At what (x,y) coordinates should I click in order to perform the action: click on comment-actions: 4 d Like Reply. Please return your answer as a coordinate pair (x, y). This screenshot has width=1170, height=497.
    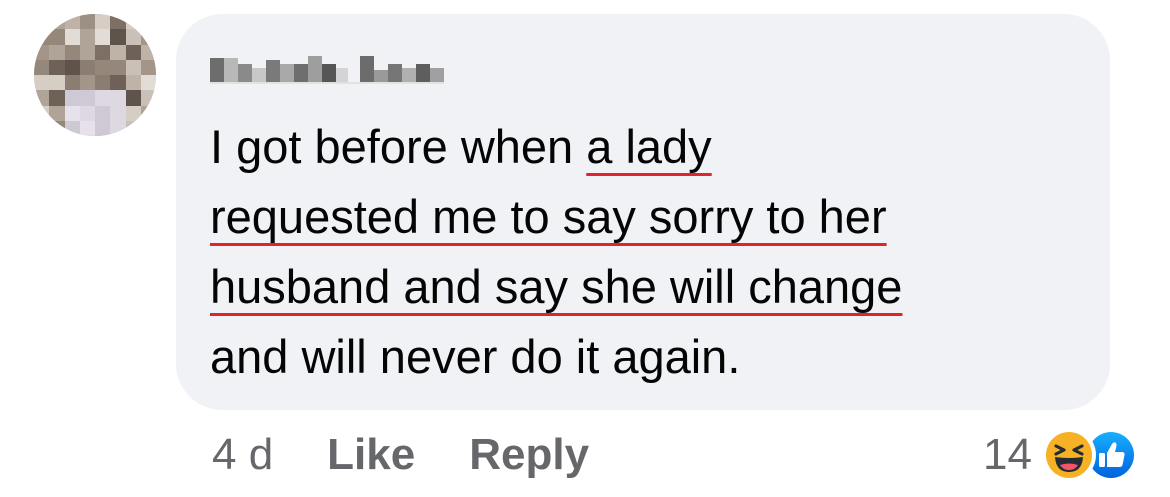
    Looking at the image, I should click on (400, 455).